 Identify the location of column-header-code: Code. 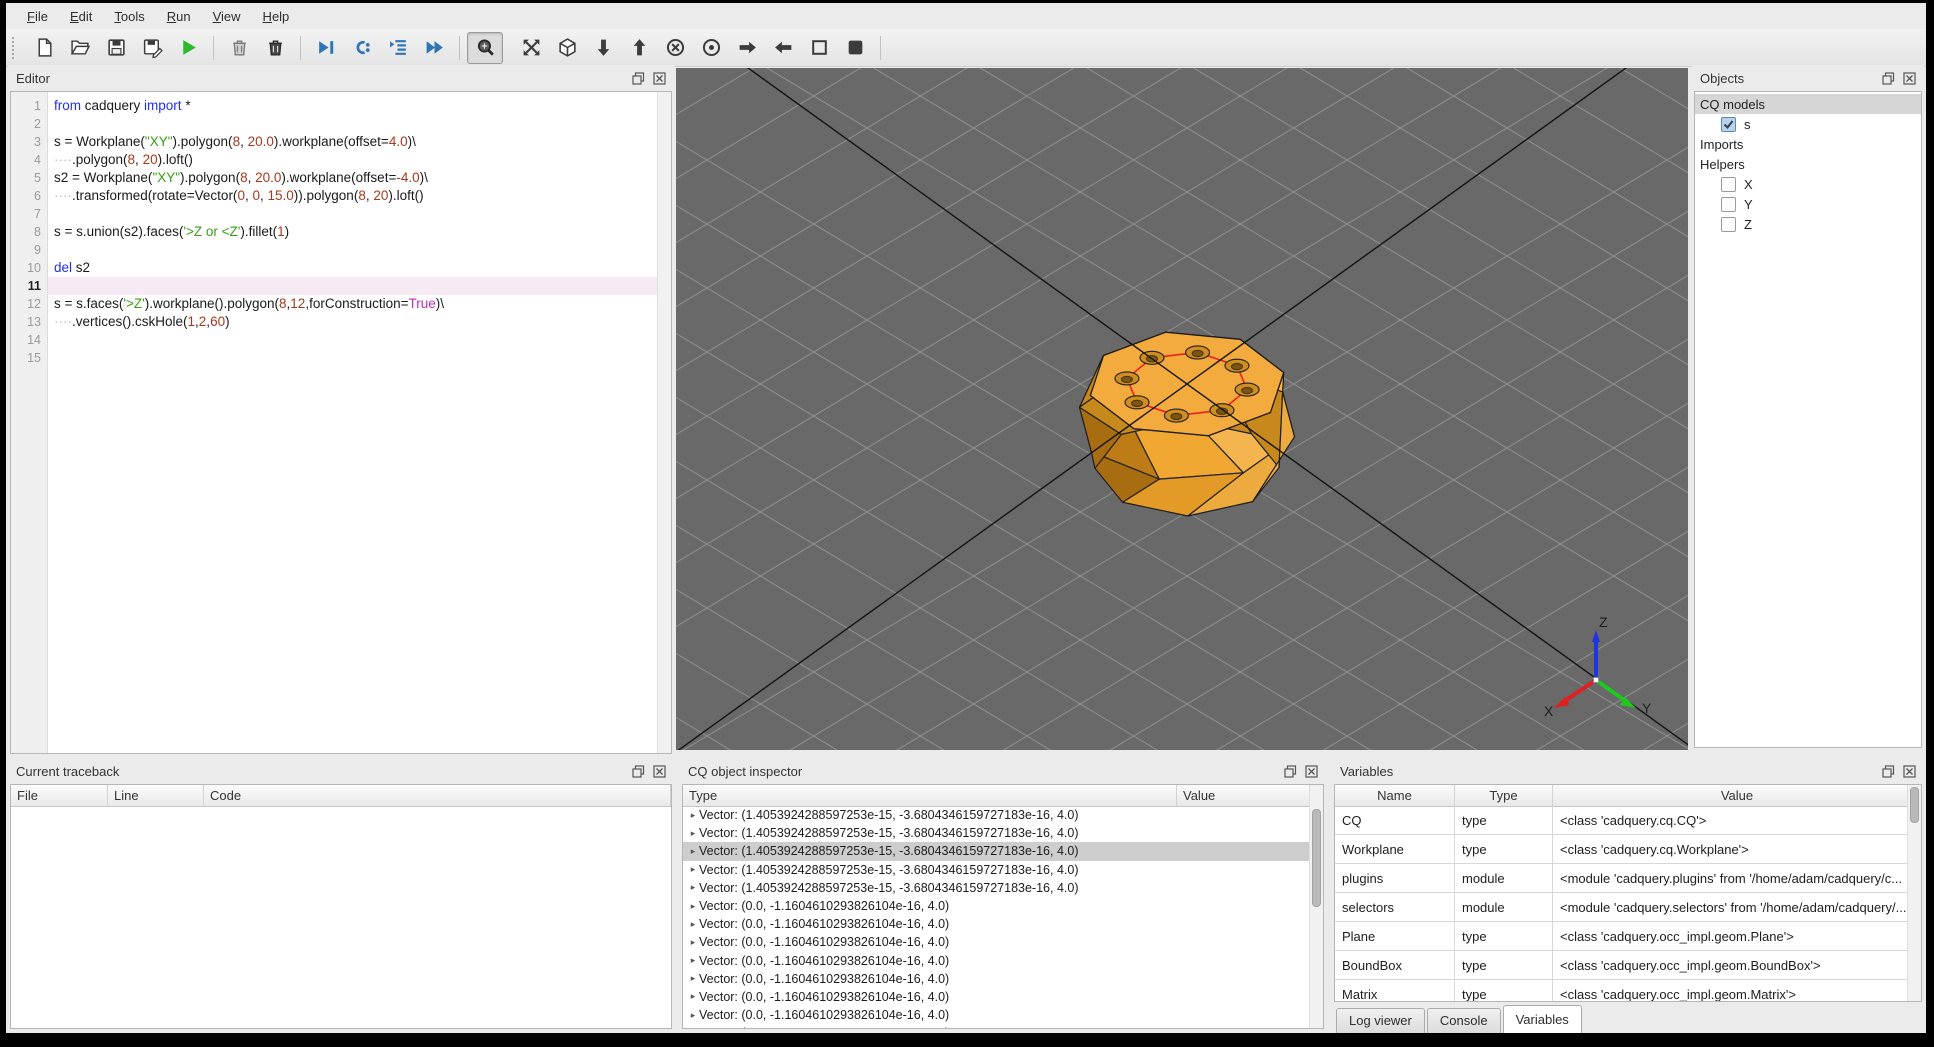
(437, 795).